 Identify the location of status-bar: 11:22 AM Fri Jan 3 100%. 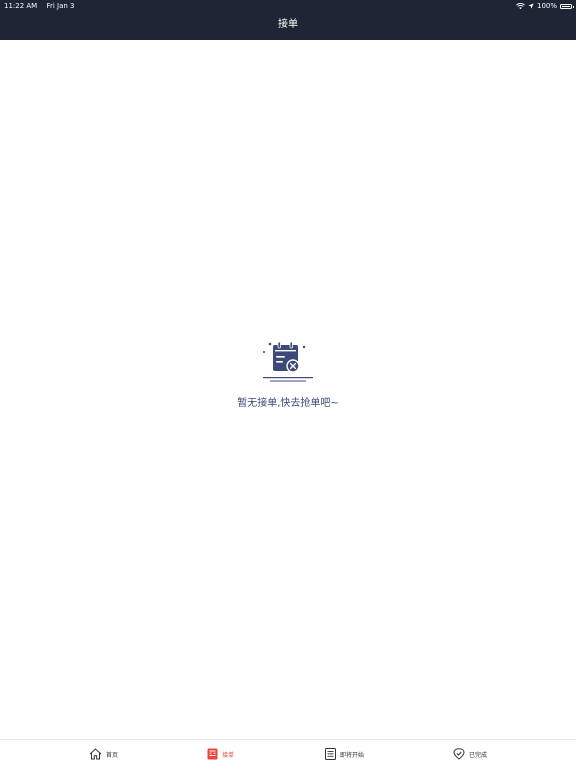
(288, 6).